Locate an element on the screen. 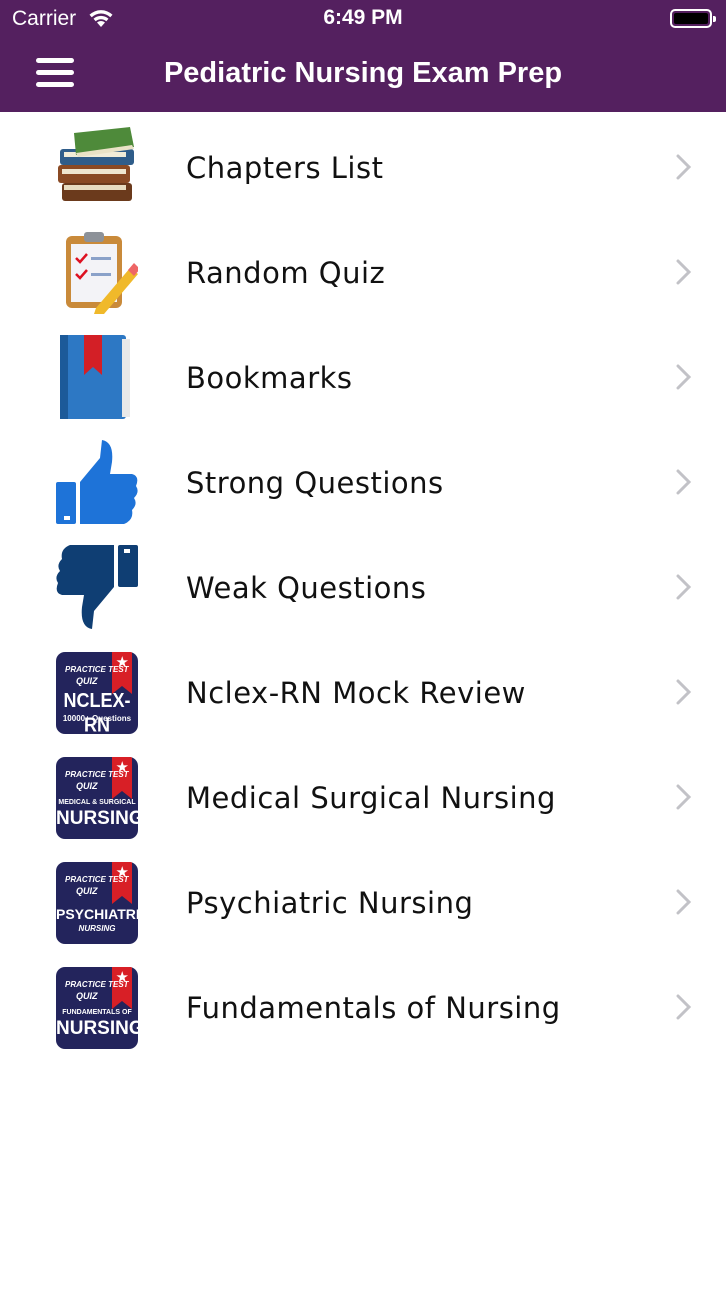 The height and width of the screenshot is (1290, 726). list-item-bookmarks: Bookmarks is located at coordinates (363, 377).